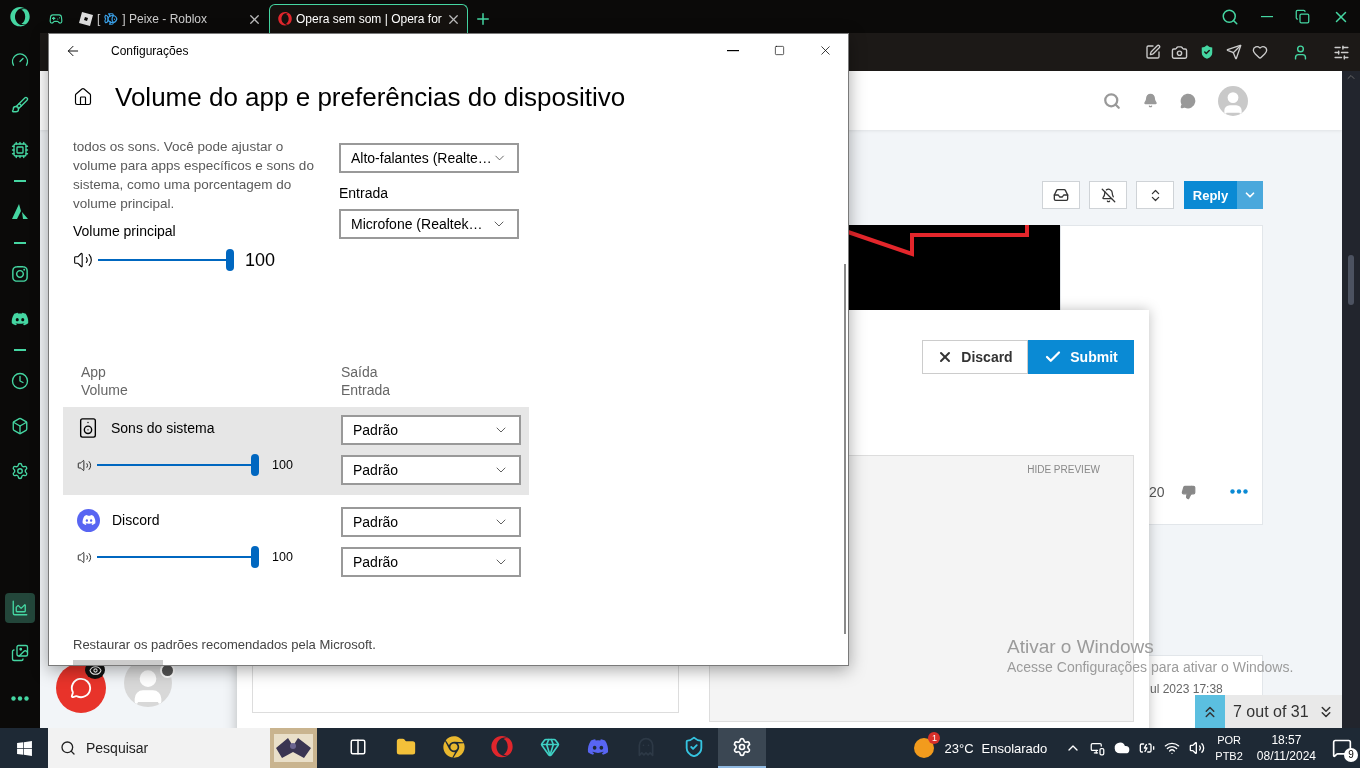  I want to click on new-tab-icon, so click(483, 19).